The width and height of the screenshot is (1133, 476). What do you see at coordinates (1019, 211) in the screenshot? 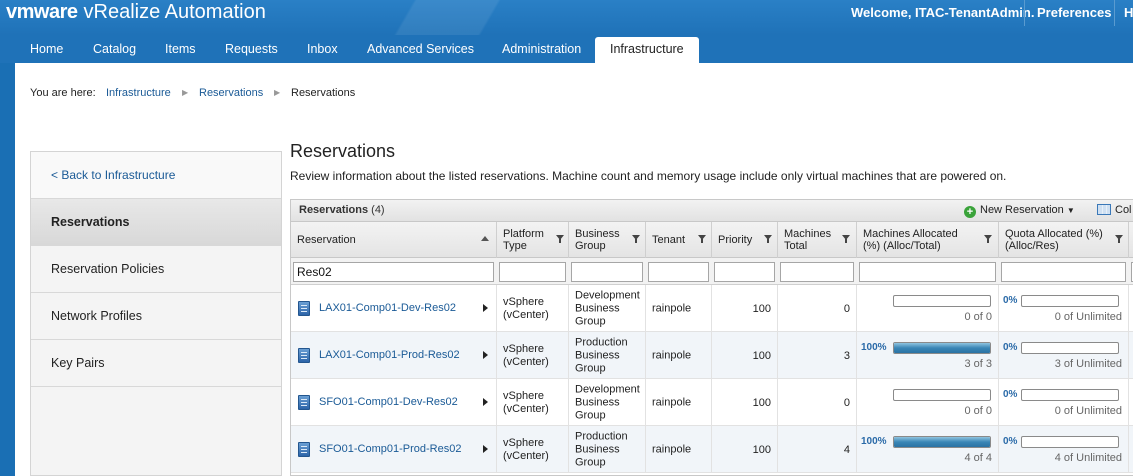
I see `new-reservation-button: + New Reservation ▼` at bounding box center [1019, 211].